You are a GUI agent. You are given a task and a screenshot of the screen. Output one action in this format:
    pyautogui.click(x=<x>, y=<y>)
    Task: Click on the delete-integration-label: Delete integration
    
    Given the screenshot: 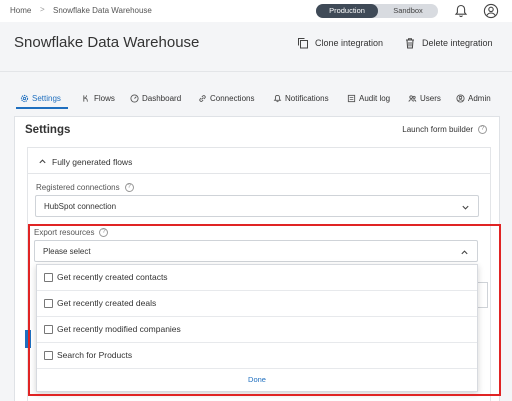 What is the action you would take?
    pyautogui.click(x=457, y=43)
    